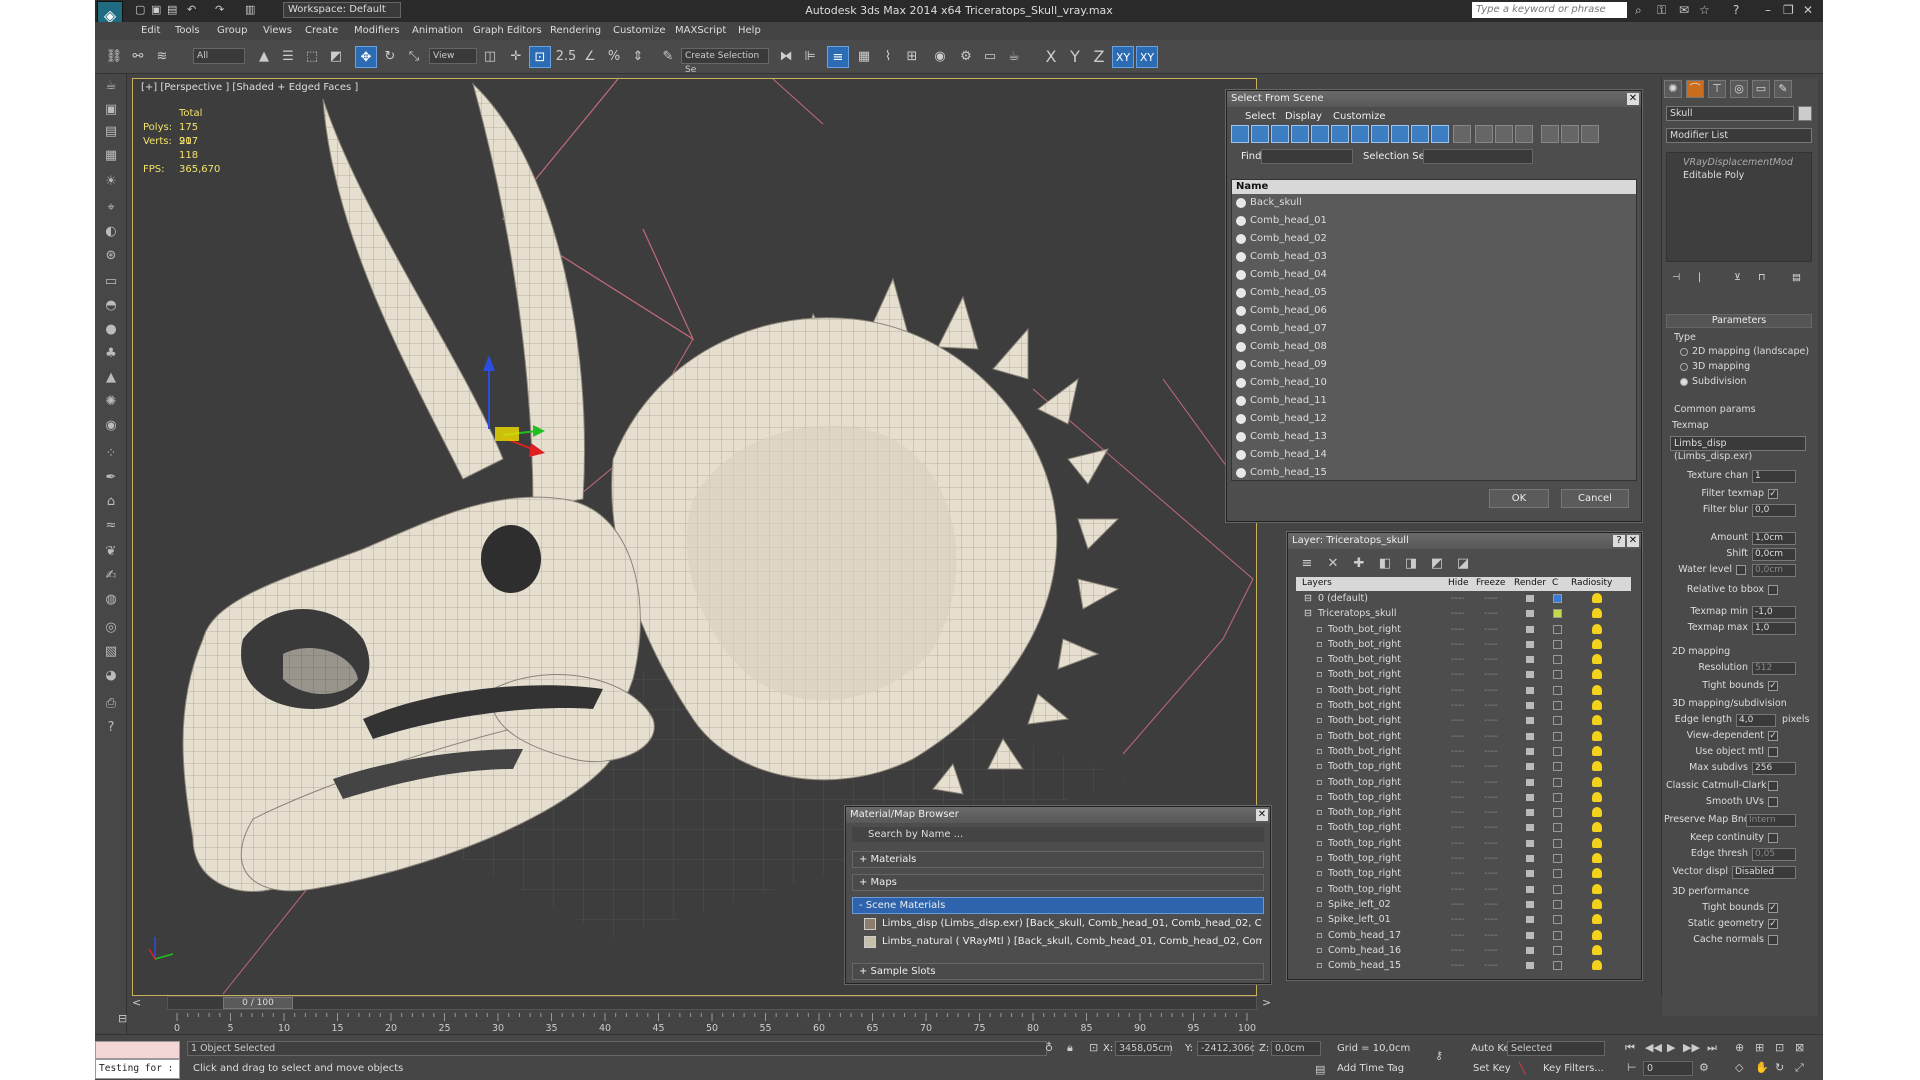 The height and width of the screenshot is (1080, 1920). I want to click on utilities-tab-icon: ✎, so click(1783, 89).